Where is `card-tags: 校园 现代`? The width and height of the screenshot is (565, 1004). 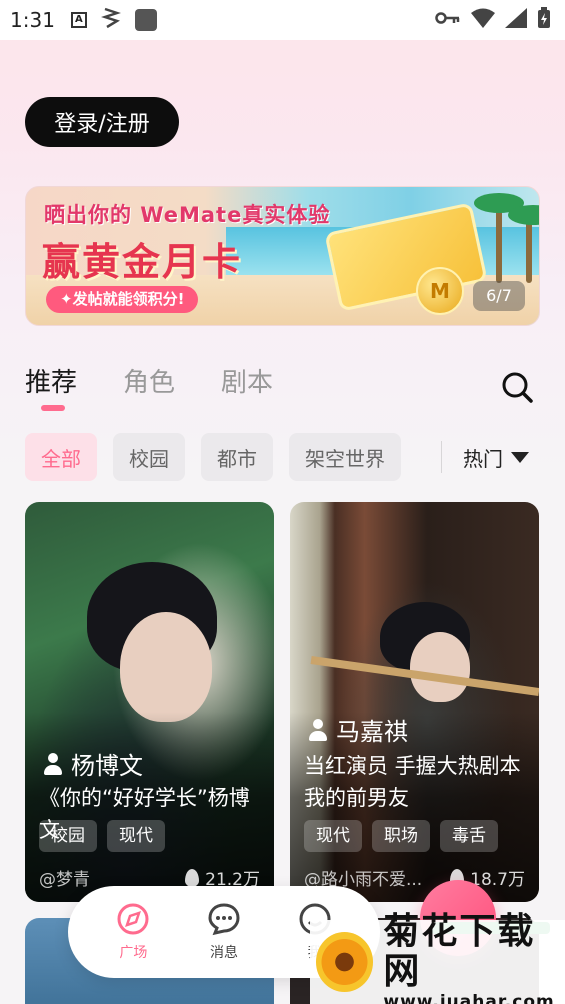 card-tags: 校园 现代 is located at coordinates (102, 836).